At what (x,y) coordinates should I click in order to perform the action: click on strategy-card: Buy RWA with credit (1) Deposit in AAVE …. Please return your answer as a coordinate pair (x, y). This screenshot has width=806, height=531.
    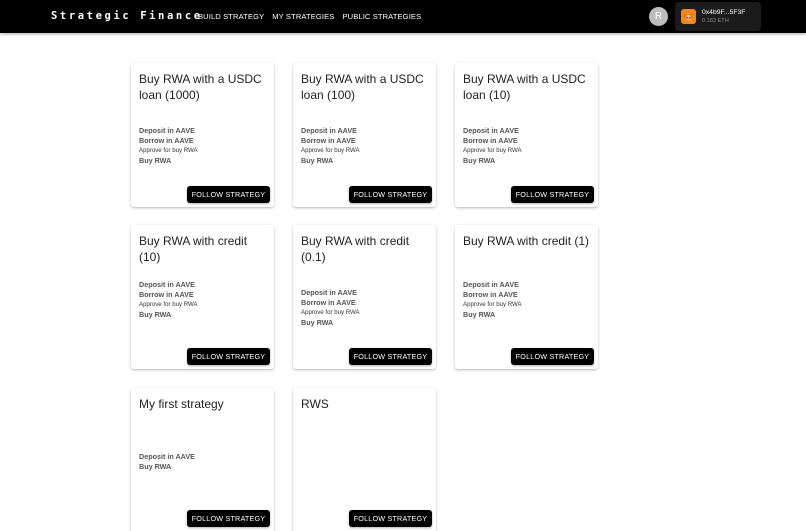
    Looking at the image, I should click on (526, 297).